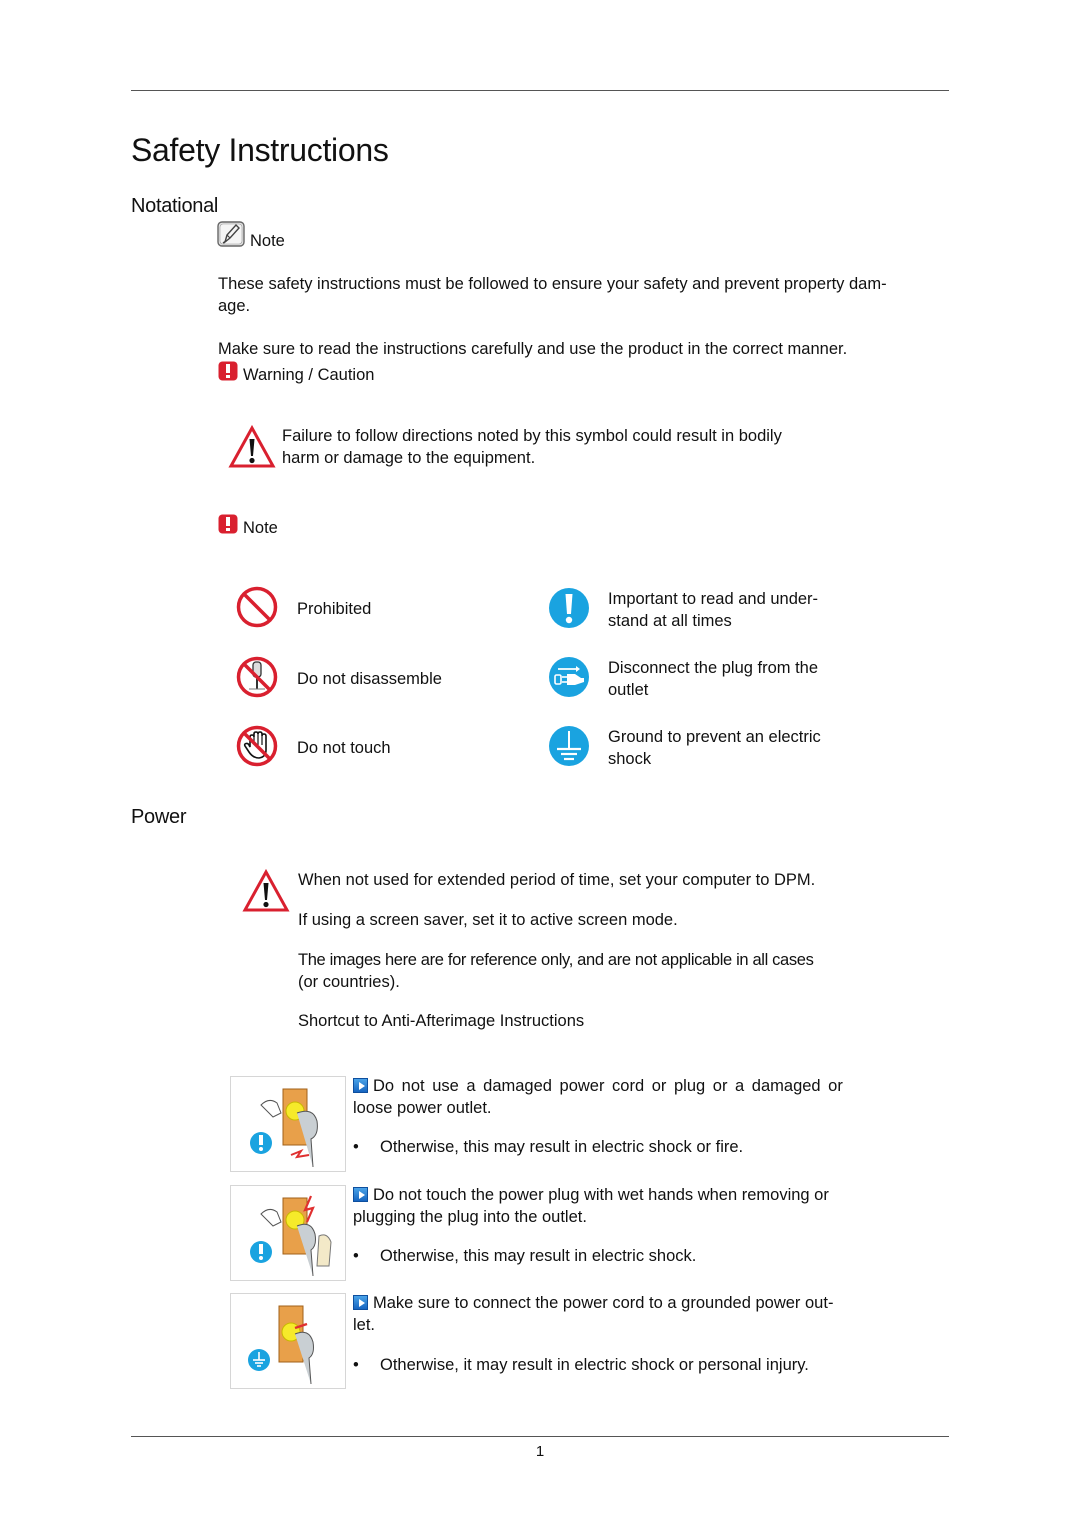 The height and width of the screenshot is (1527, 1080). Describe the element at coordinates (628, 690) in the screenshot. I see `disconnect-plug-label-line-2: outlet` at that location.